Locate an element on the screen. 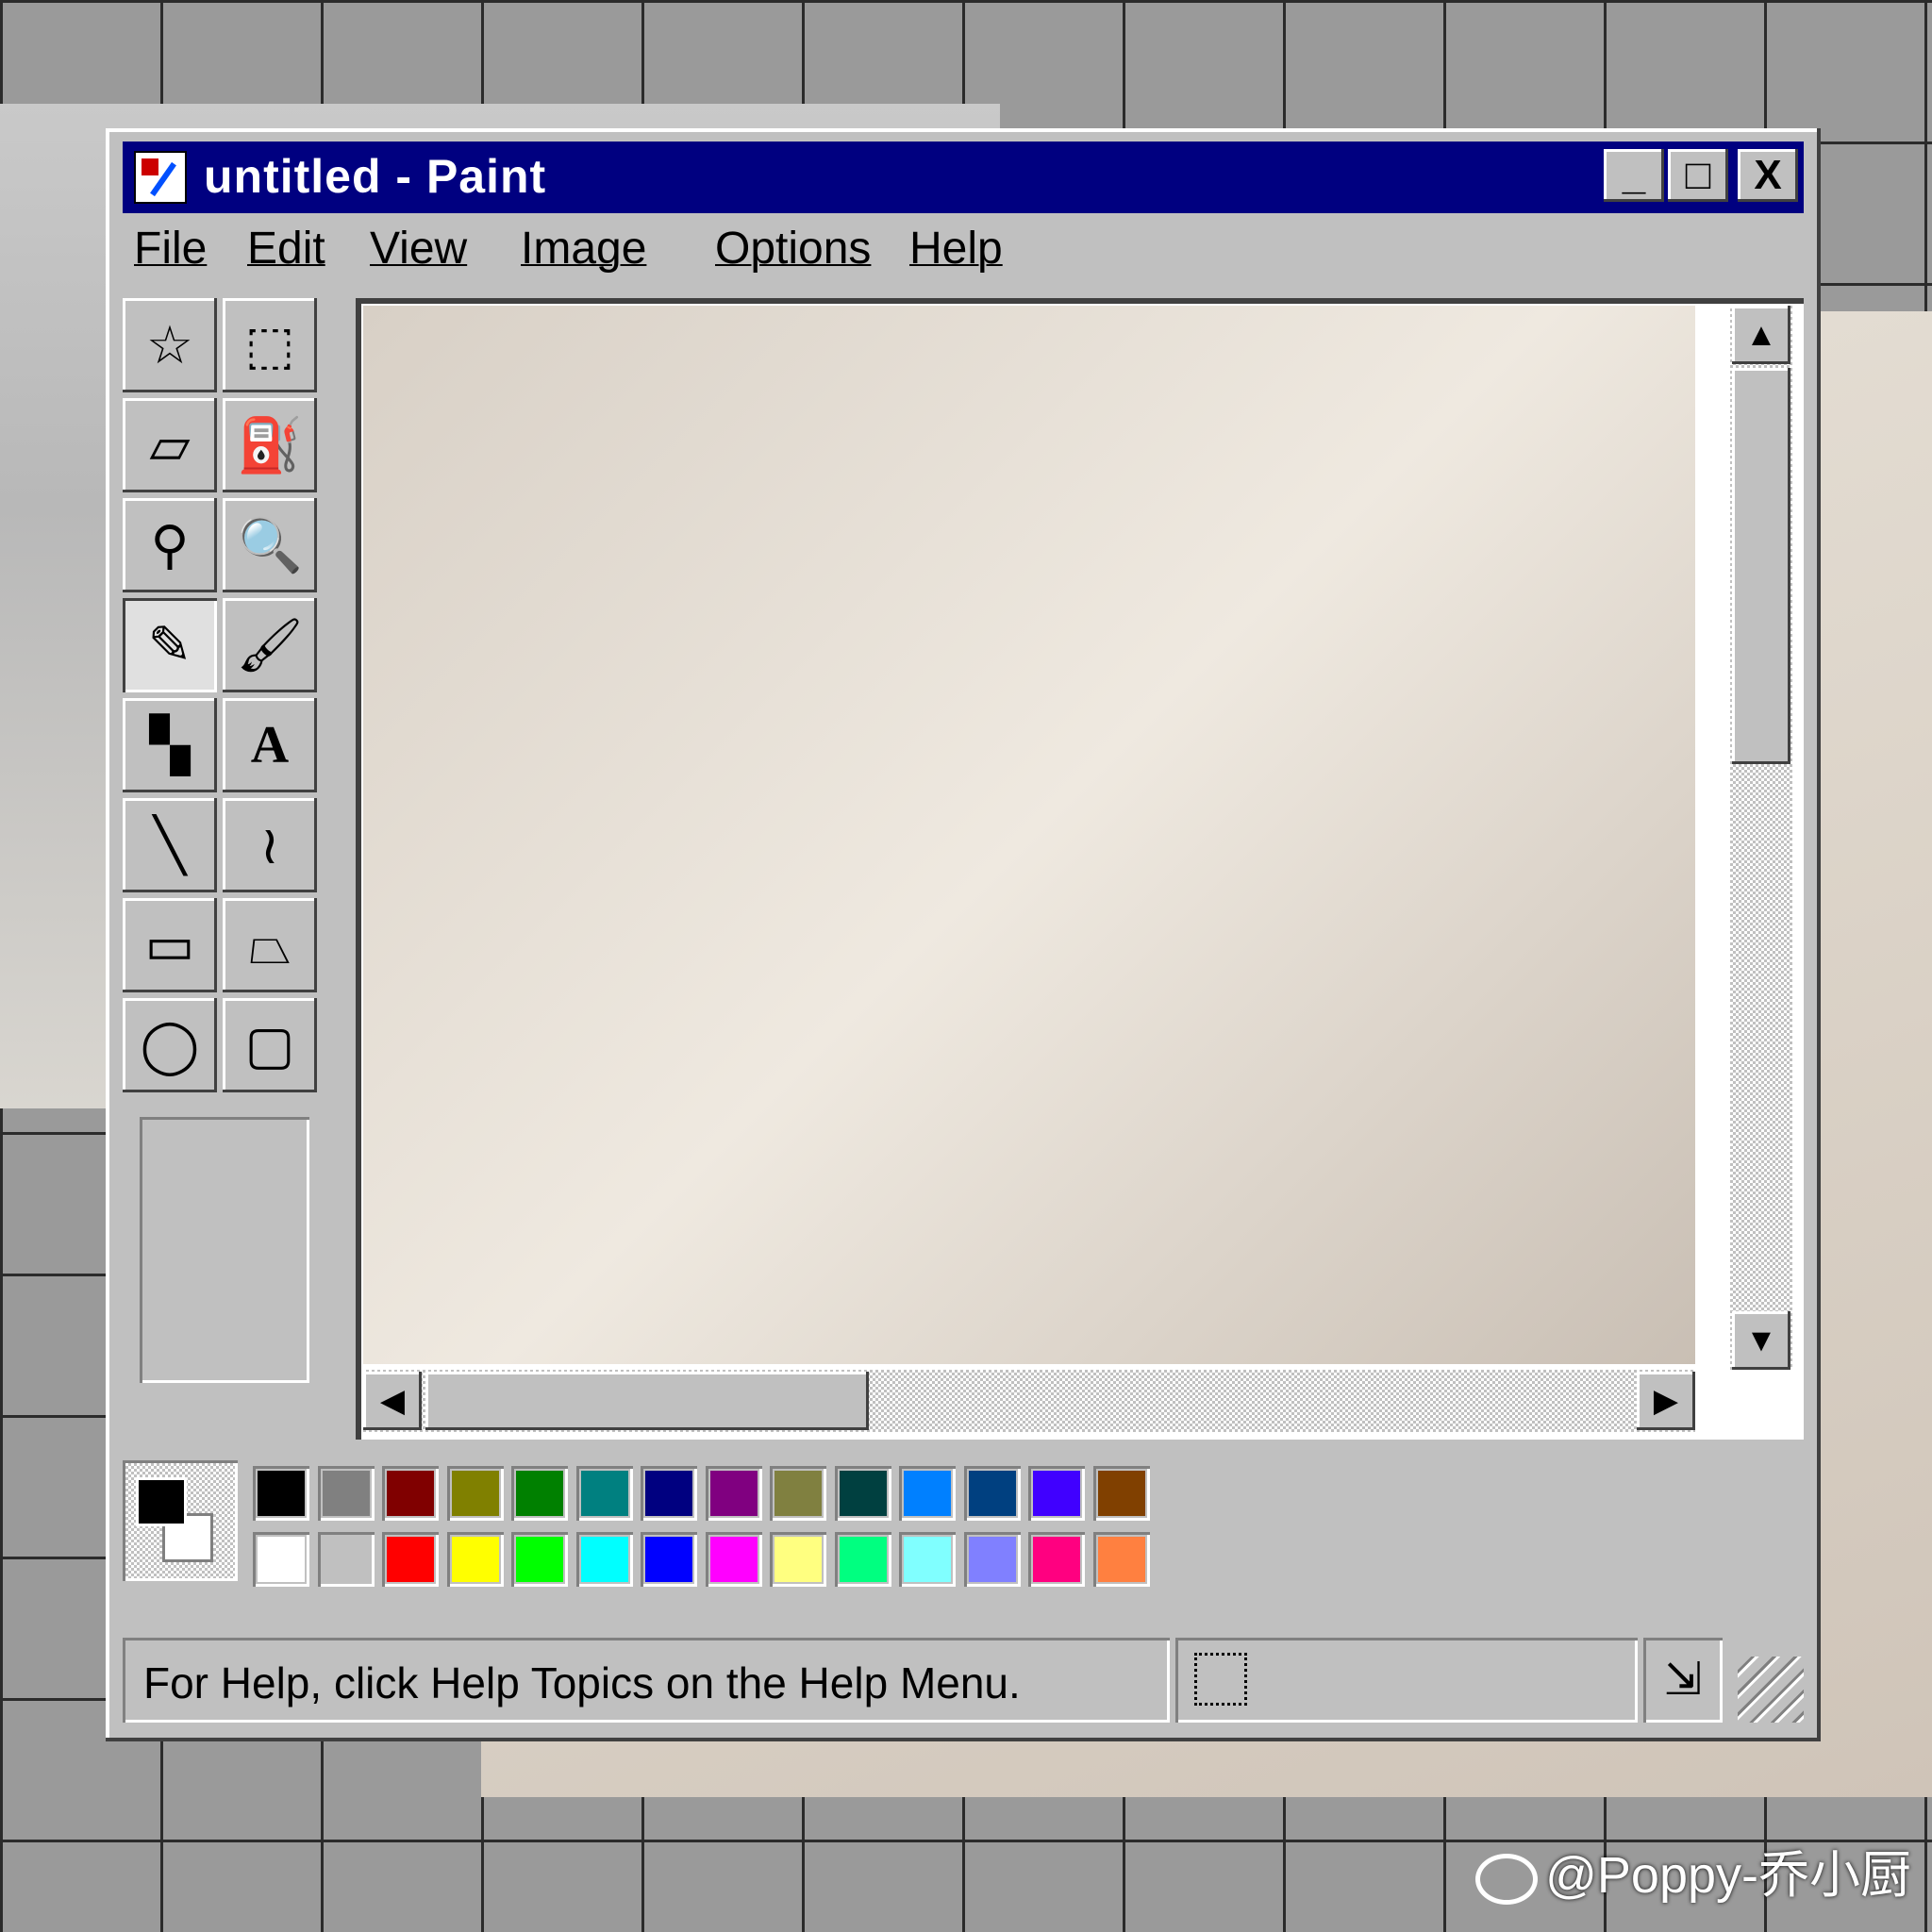 This screenshot has width=1932, height=1932. brush-icon: 🖌 is located at coordinates (270, 645).